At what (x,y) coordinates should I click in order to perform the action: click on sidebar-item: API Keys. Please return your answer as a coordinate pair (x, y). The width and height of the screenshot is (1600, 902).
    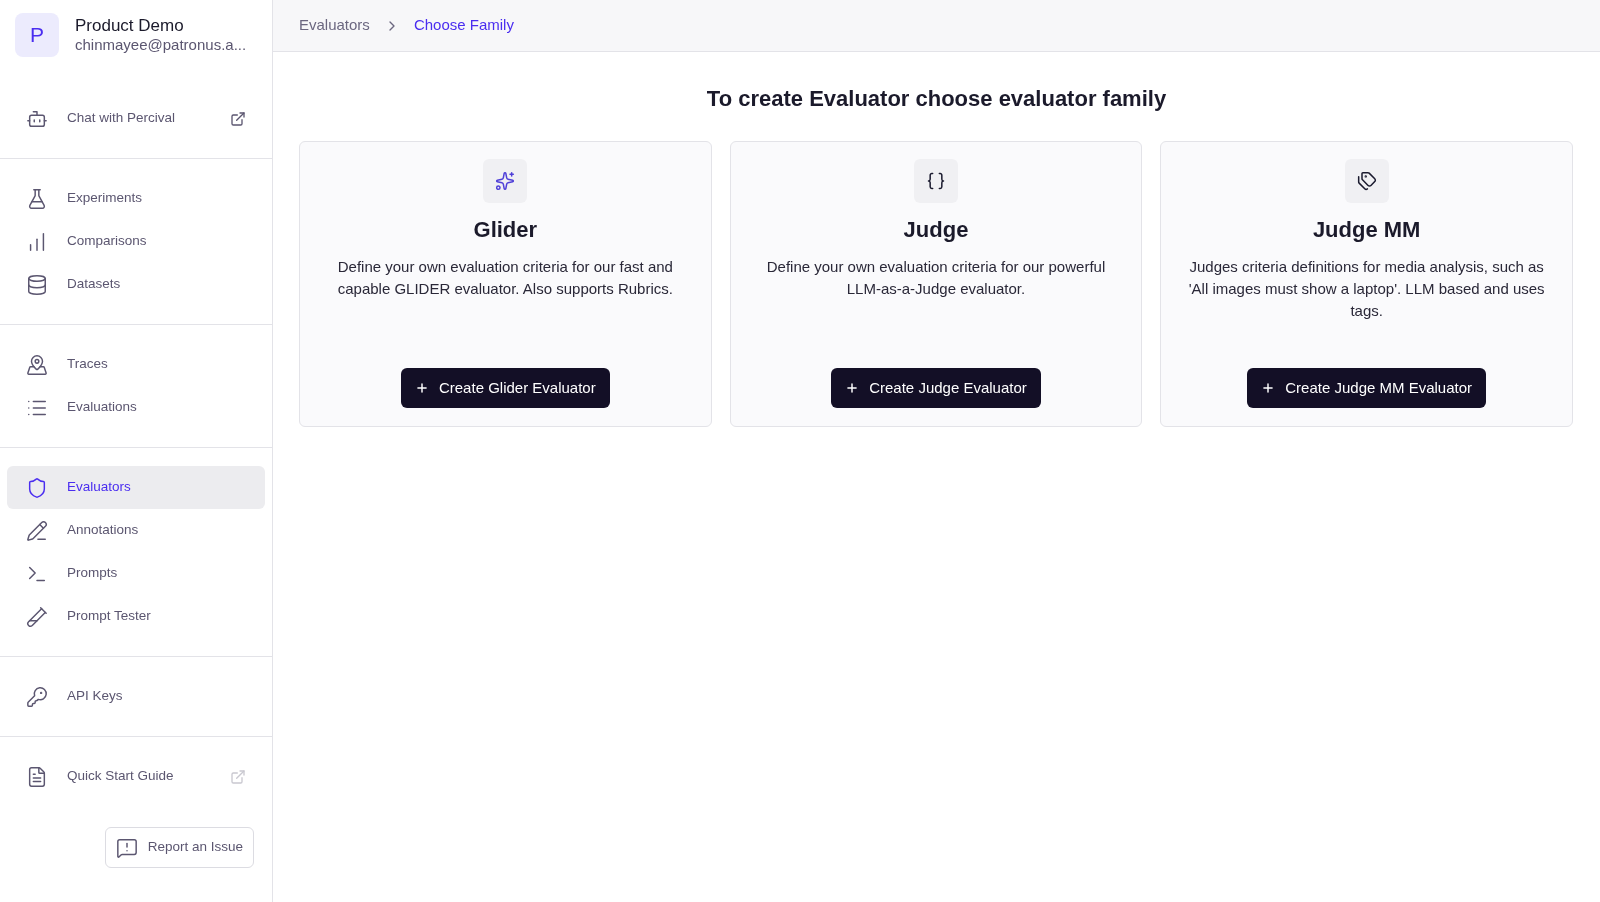
    Looking at the image, I should click on (136, 696).